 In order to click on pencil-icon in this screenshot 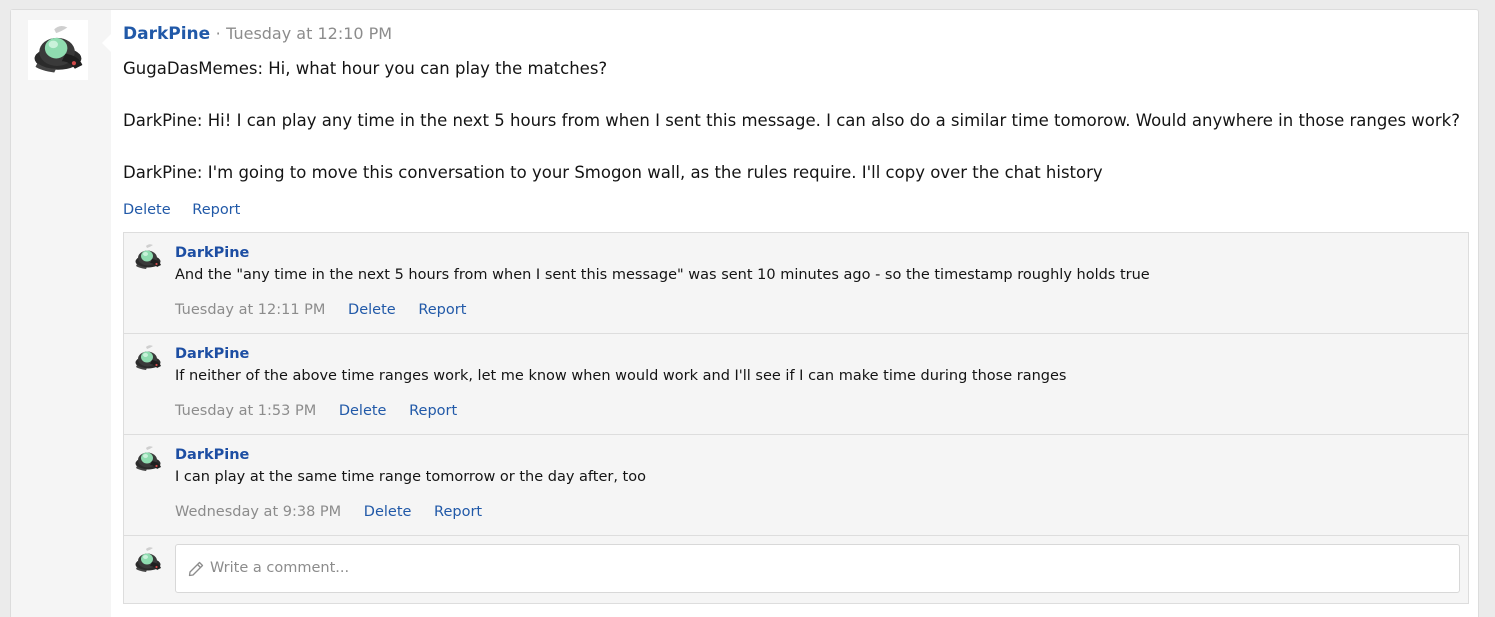, I will do `click(196, 569)`.